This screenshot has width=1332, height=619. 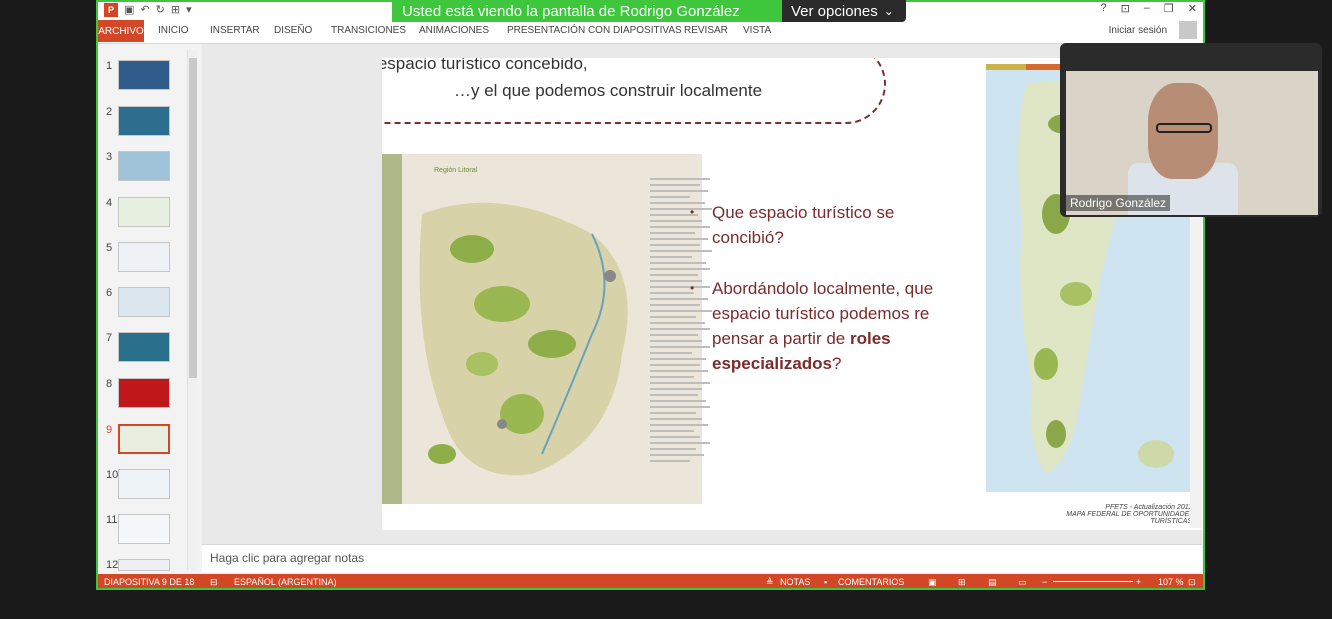 What do you see at coordinates (702, 558) in the screenshot?
I see `notes-pane: Haga clic para agregar notas` at bounding box center [702, 558].